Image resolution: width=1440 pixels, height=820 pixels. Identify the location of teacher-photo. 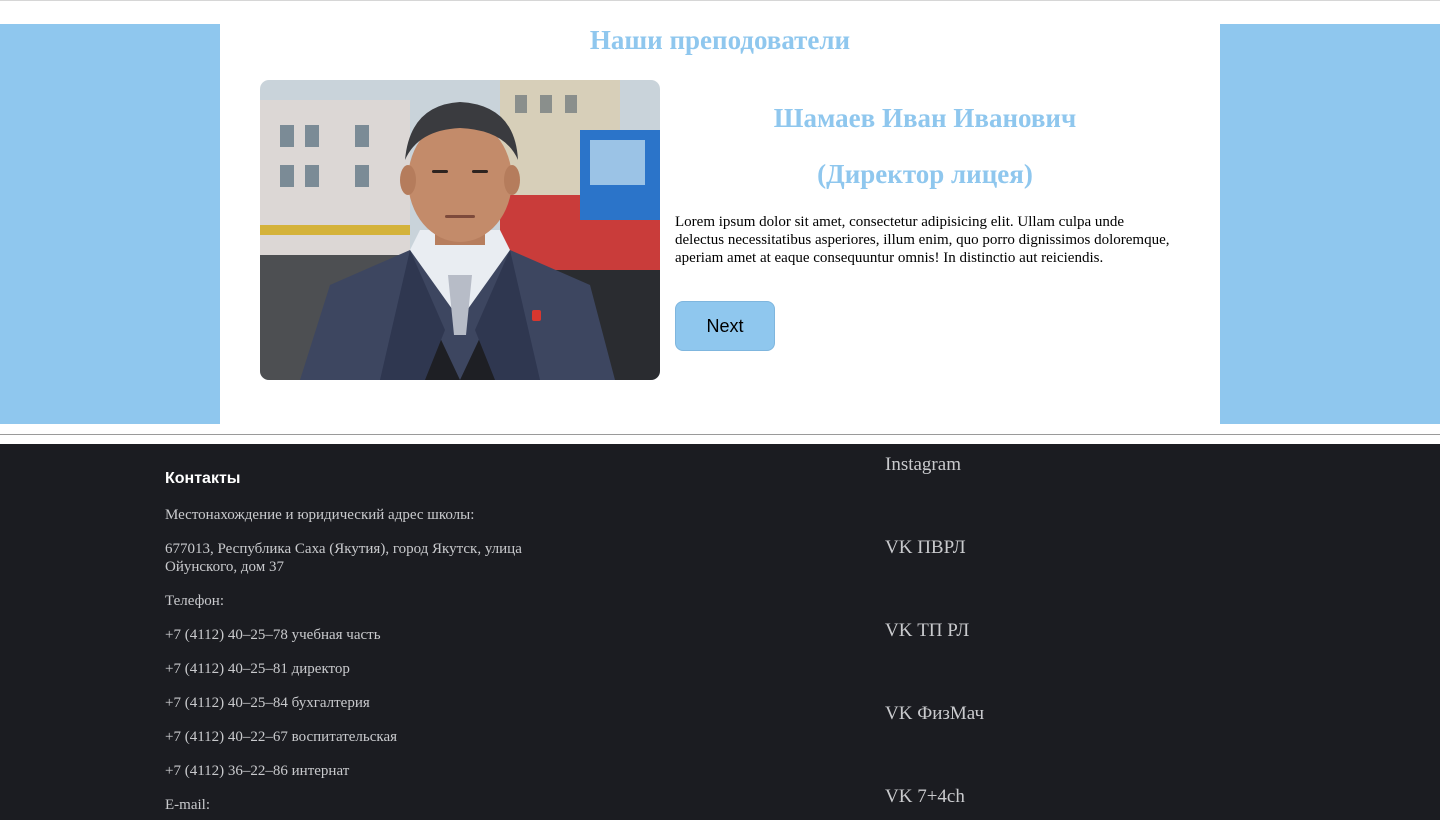
(460, 230).